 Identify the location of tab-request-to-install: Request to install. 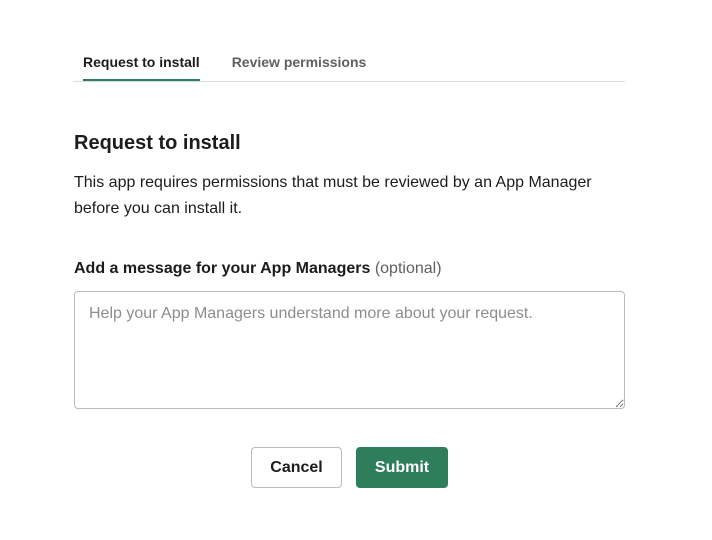
(141, 62).